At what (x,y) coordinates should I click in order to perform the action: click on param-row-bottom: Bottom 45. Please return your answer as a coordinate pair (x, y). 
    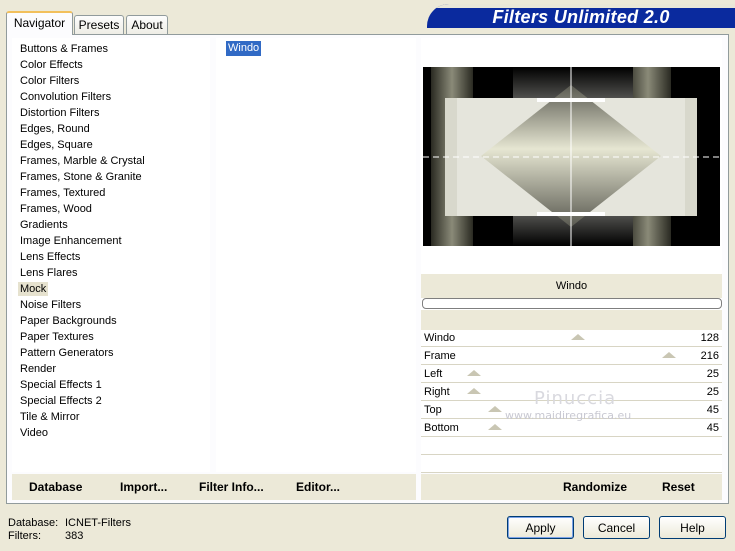
    Looking at the image, I should click on (571, 428).